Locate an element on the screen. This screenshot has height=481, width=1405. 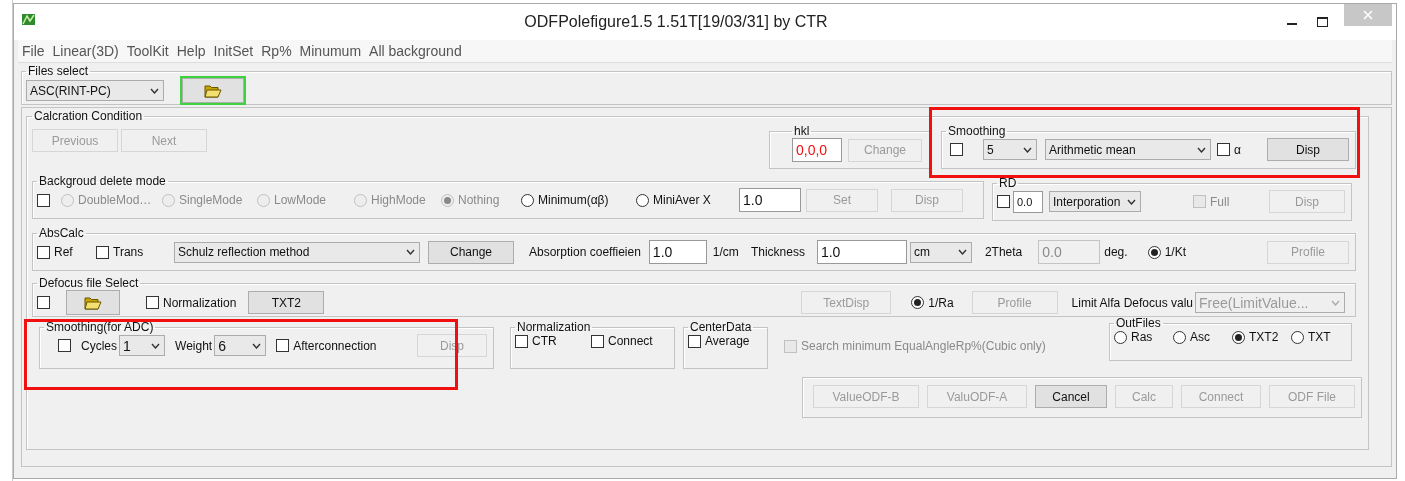
unit-dropdown: cm is located at coordinates (940, 252).